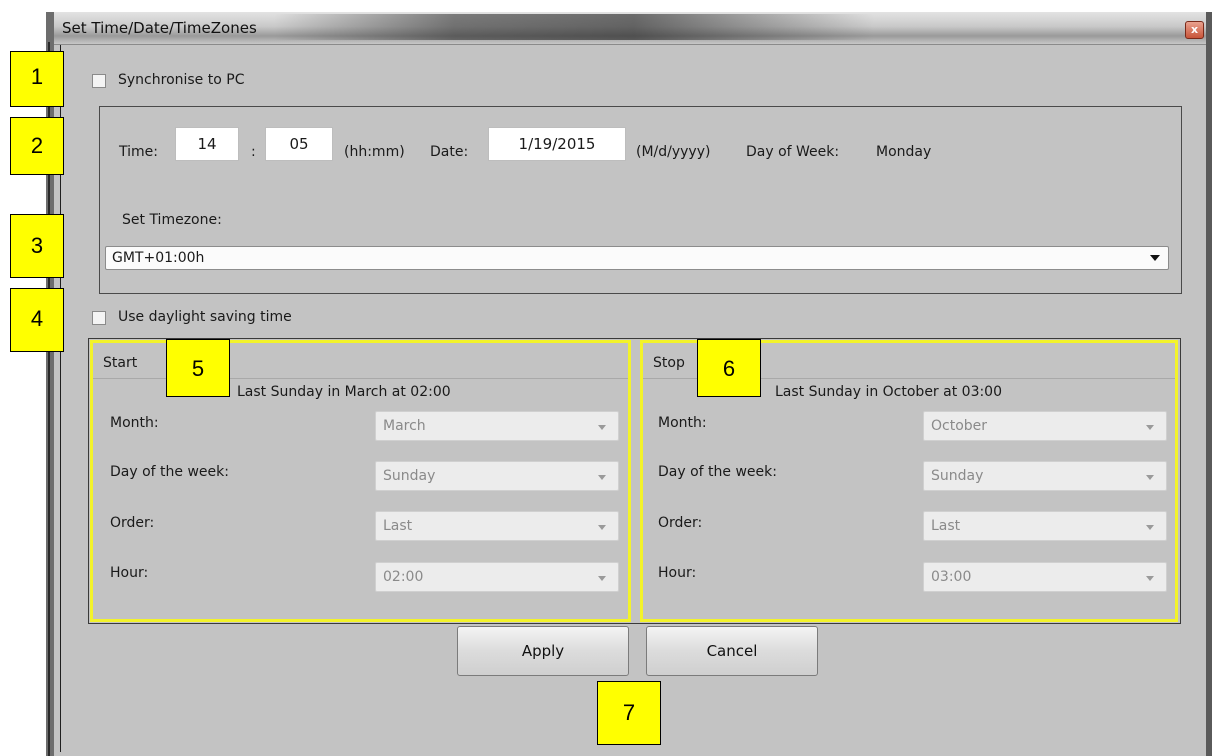 This screenshot has width=1212, height=756. I want to click on stop-day-value: Sunday, so click(957, 476).